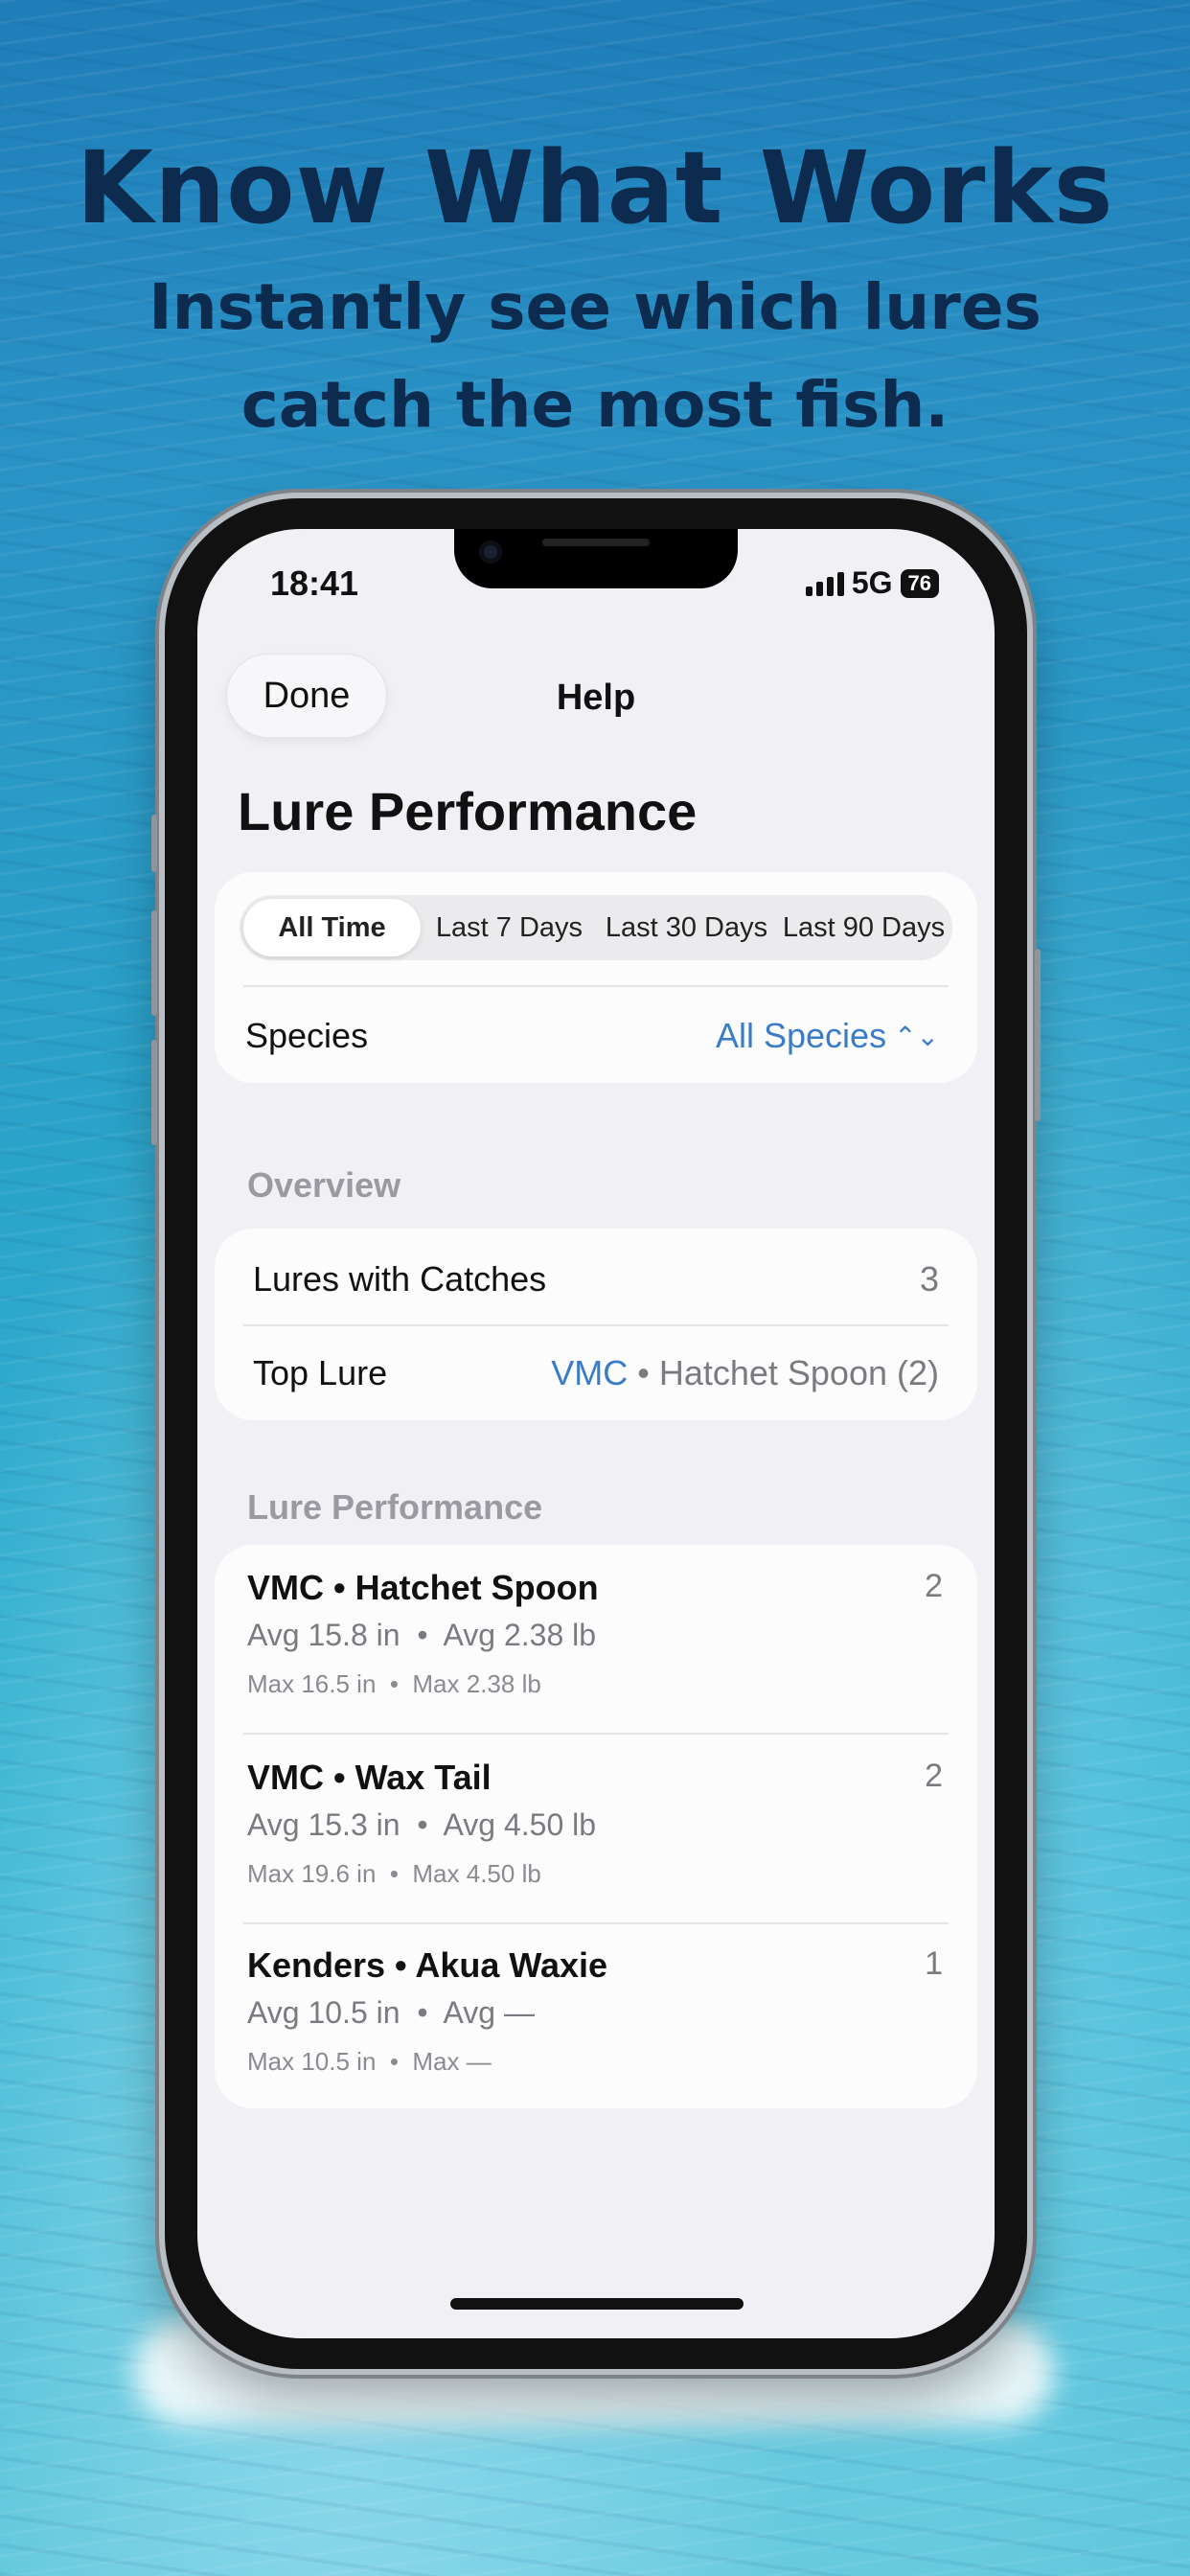 This screenshot has height=2576, width=1190. Describe the element at coordinates (324, 1185) in the screenshot. I see `overview-header: Overview` at that location.